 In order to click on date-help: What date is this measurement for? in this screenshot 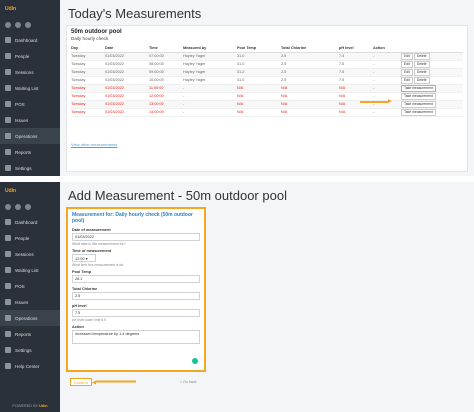, I will do `click(99, 244)`.